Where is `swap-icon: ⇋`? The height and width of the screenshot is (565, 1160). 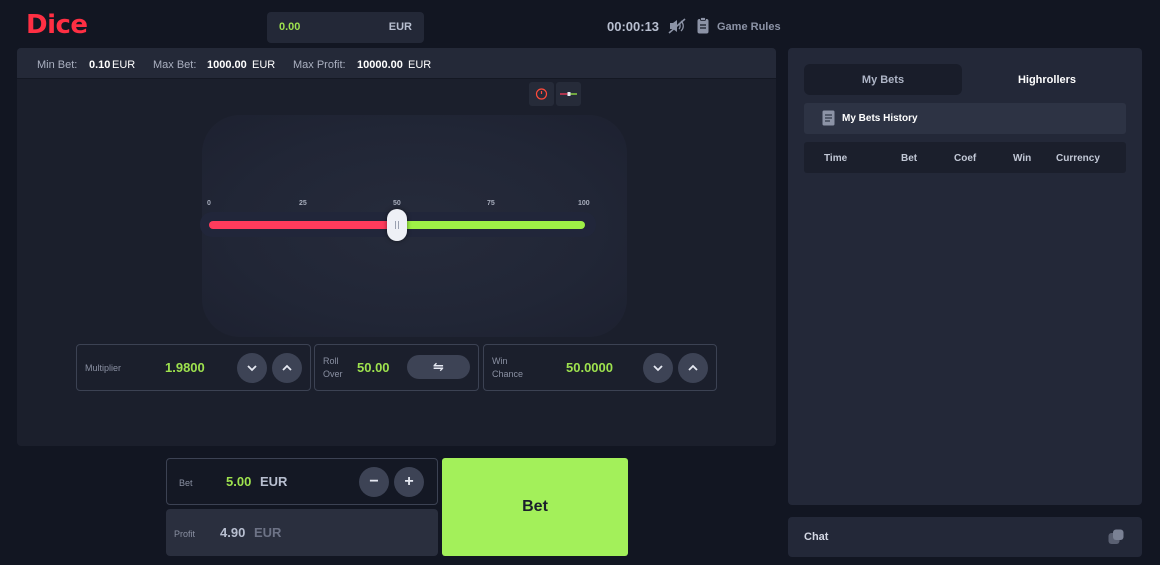
swap-icon: ⇋ is located at coordinates (438, 366).